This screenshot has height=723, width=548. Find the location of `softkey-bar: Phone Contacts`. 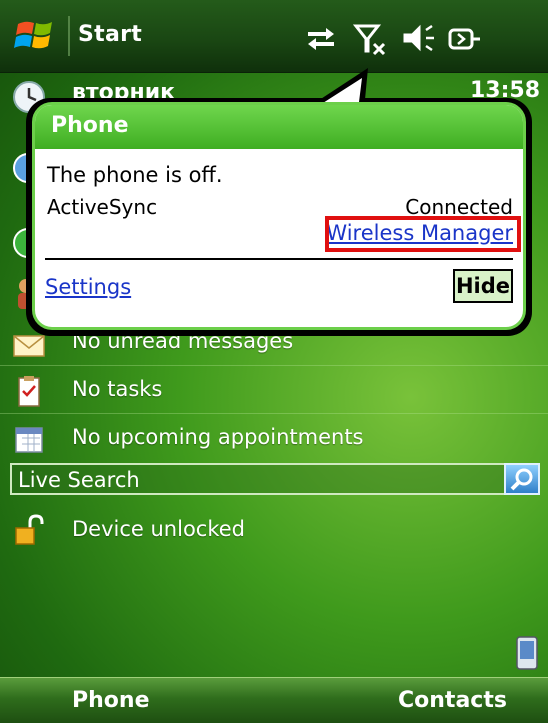

softkey-bar: Phone Contacts is located at coordinates (274, 700).